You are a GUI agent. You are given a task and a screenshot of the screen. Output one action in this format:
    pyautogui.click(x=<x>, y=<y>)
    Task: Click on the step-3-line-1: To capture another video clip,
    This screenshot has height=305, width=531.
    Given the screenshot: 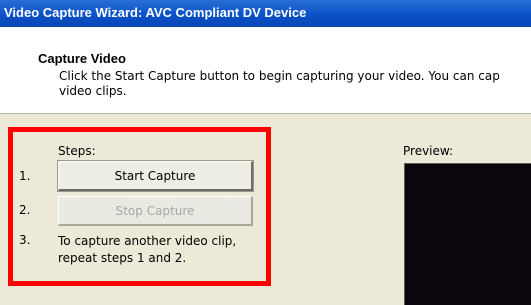 What is the action you would take?
    pyautogui.click(x=147, y=241)
    